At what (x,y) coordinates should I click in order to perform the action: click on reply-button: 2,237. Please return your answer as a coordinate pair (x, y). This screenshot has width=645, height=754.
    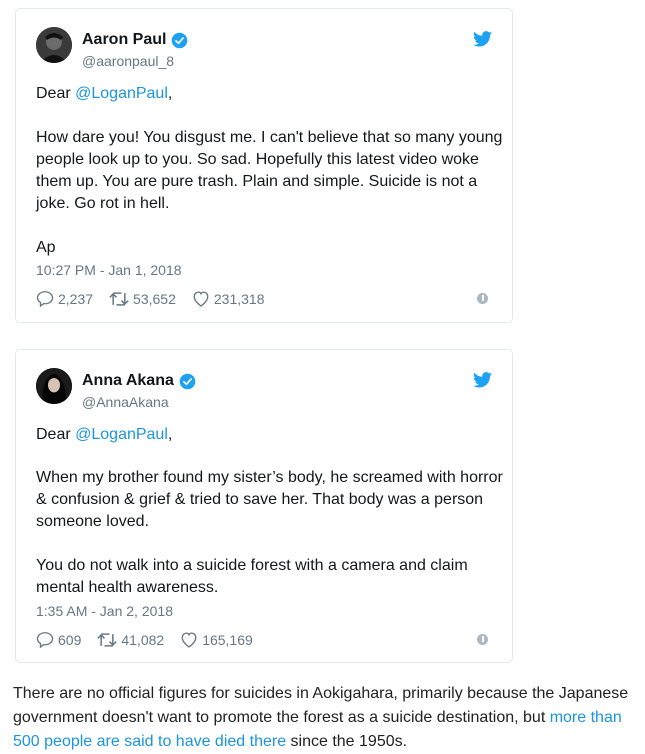
    Looking at the image, I should click on (64, 298).